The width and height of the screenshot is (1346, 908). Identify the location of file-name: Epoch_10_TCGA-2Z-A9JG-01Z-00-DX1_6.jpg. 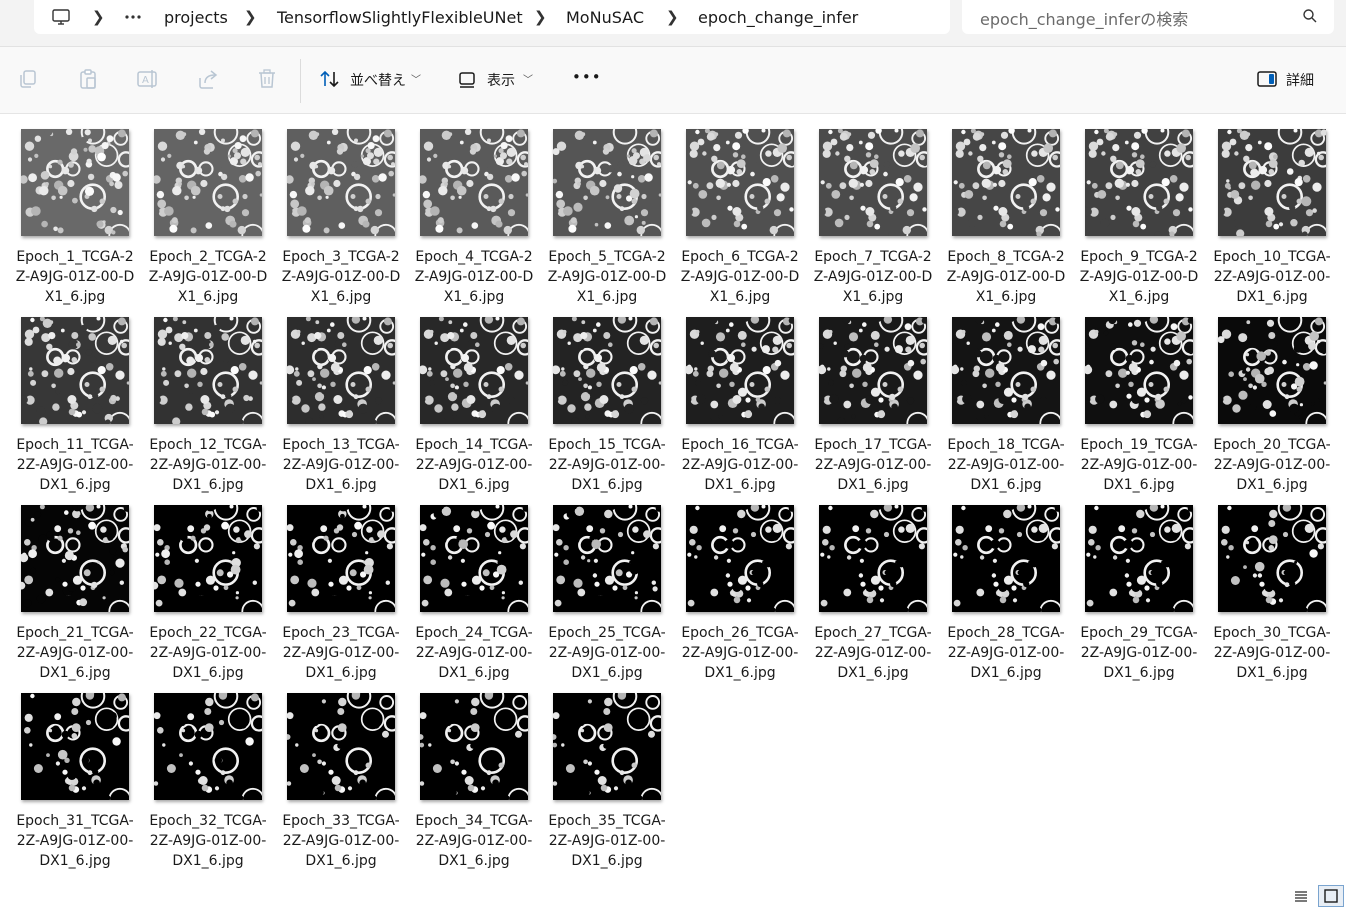
(1272, 277).